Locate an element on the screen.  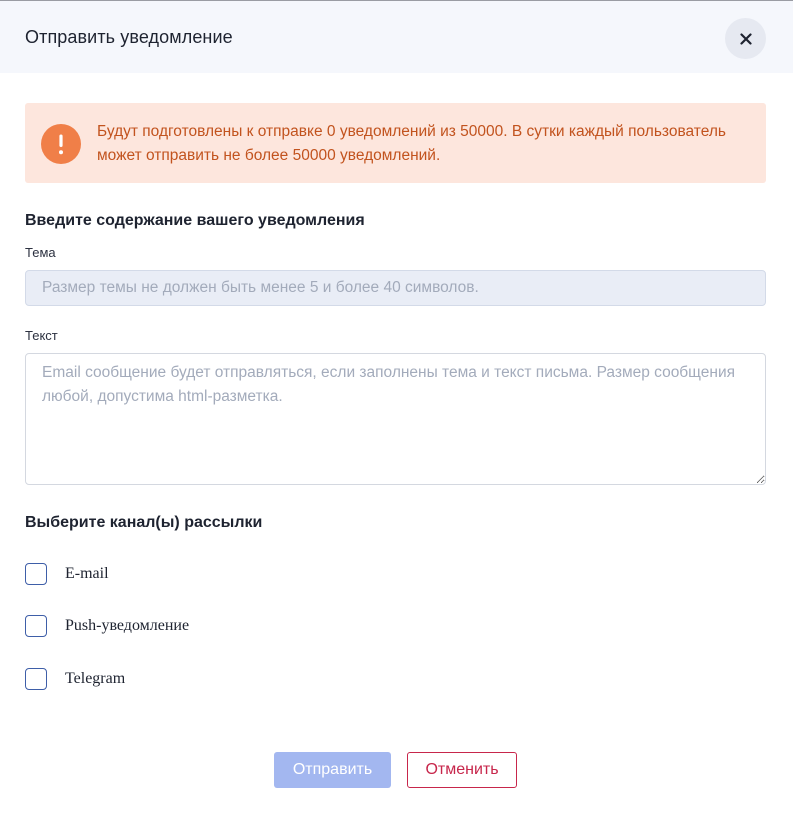
text-label: Текст is located at coordinates (41, 335).